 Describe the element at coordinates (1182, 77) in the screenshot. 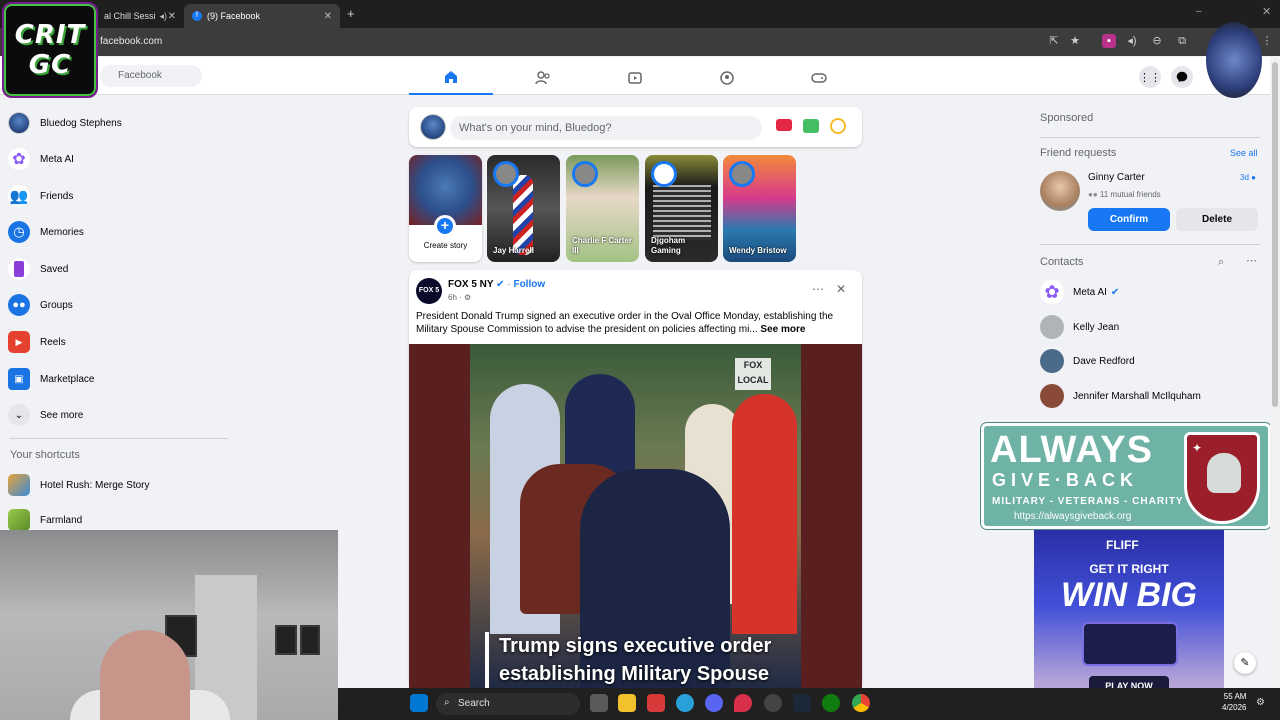

I see `messenger-button` at that location.